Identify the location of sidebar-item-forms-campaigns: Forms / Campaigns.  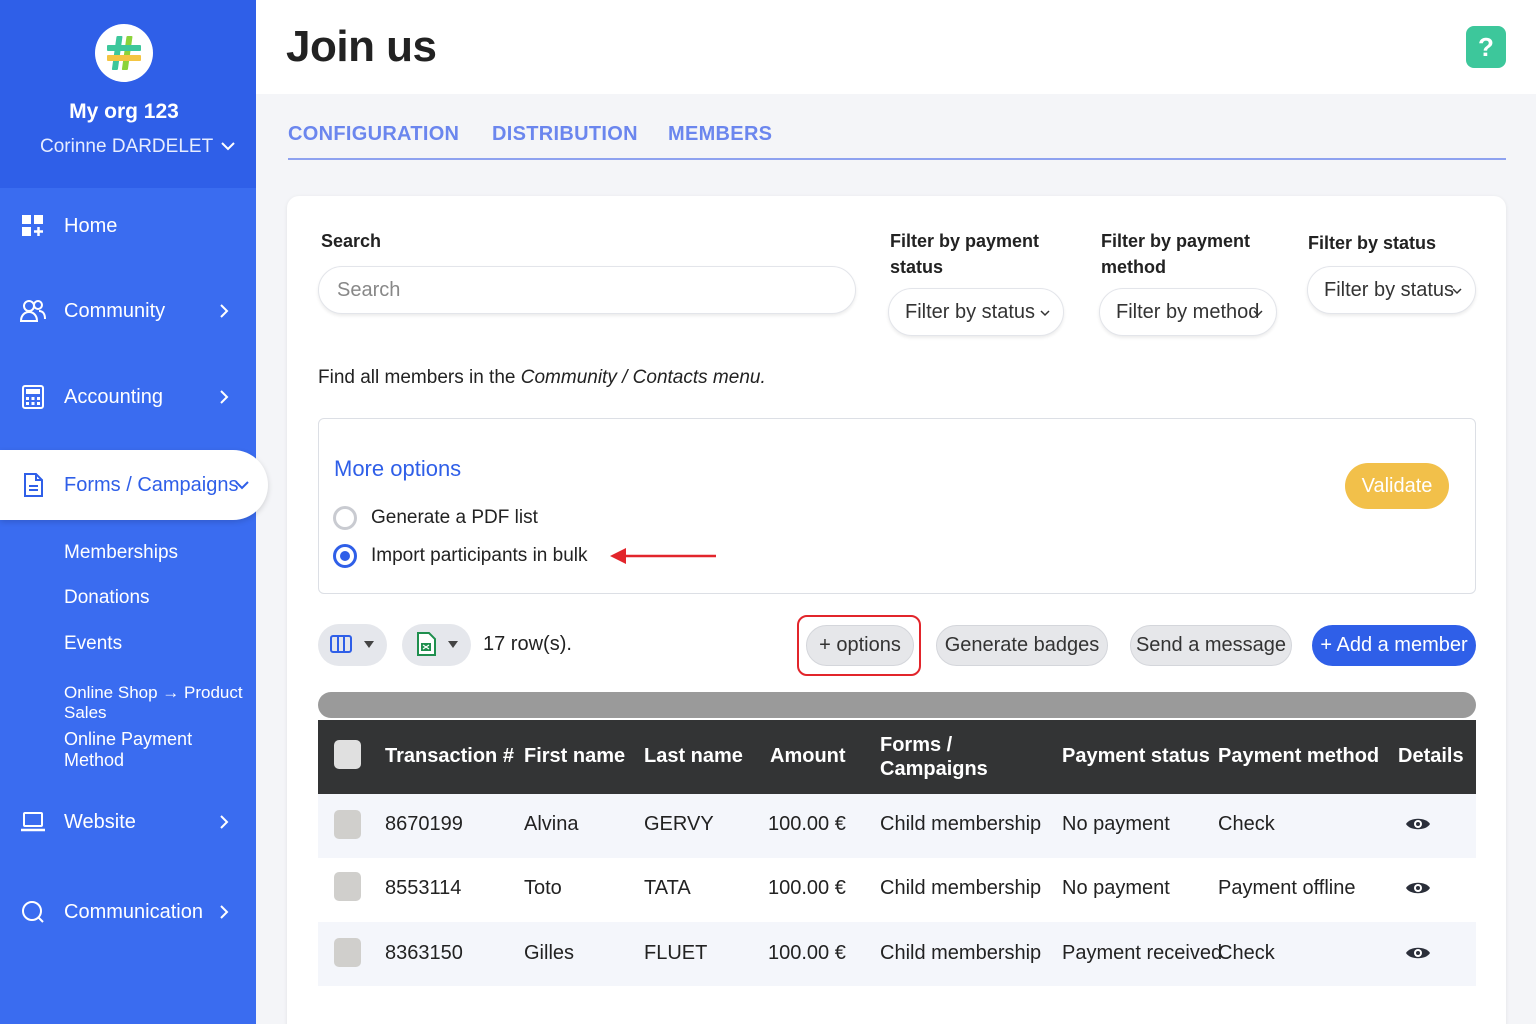
(134, 485).